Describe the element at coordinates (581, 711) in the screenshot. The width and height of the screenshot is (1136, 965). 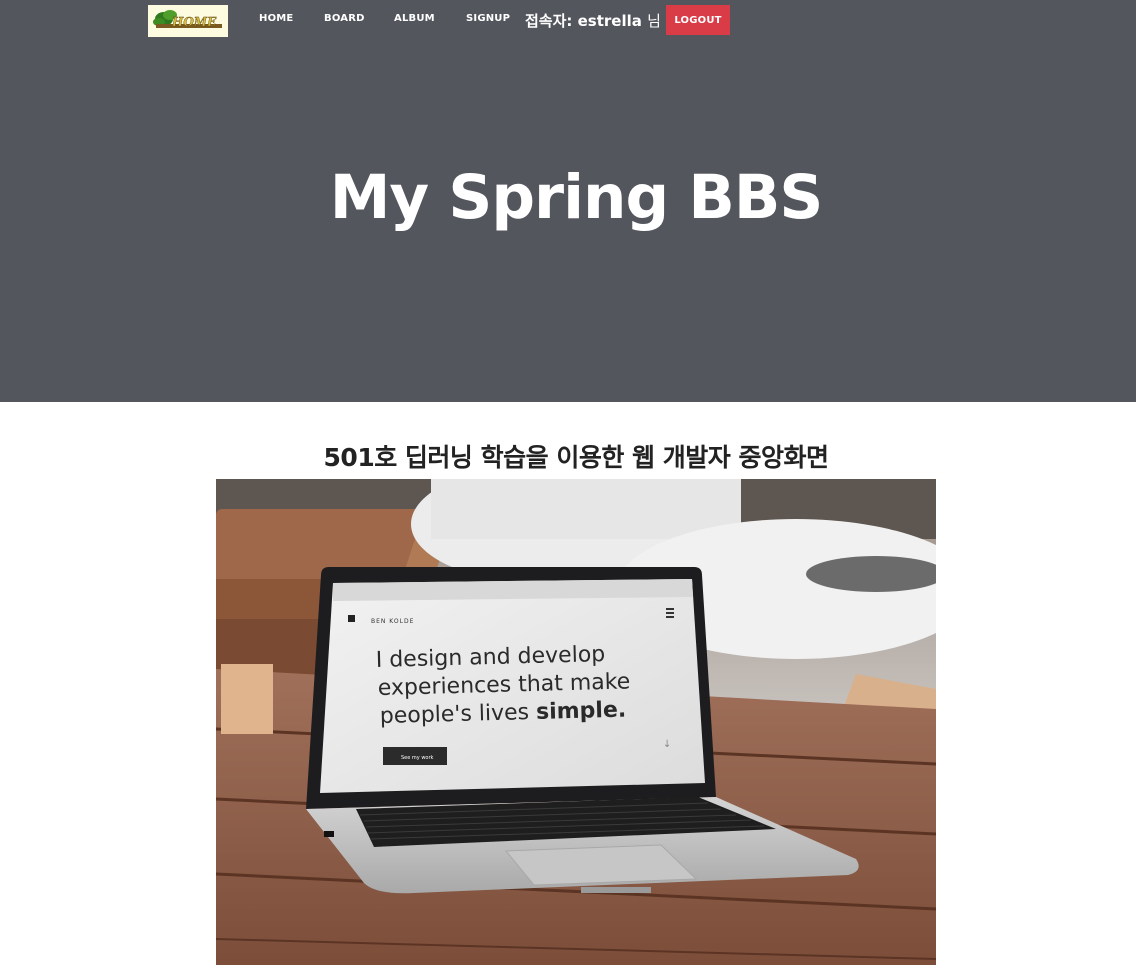
I see `photo-headline-bold: simple.` at that location.